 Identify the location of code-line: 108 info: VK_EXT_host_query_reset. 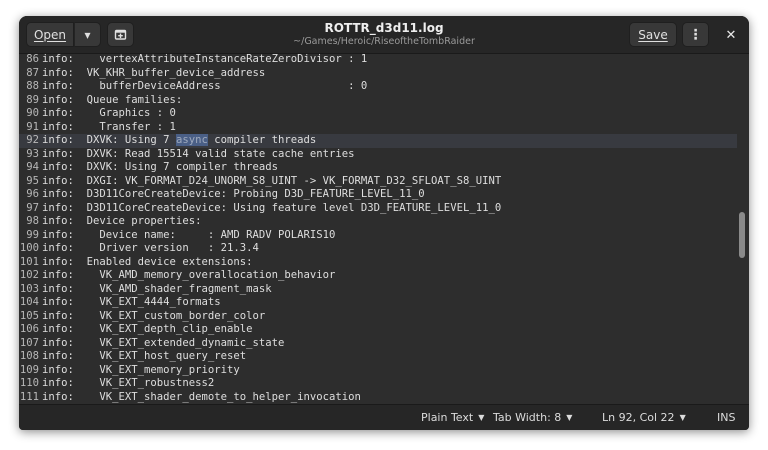
(378, 357).